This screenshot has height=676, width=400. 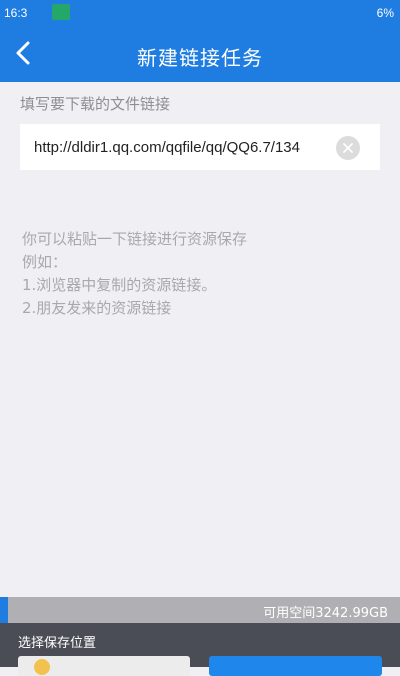 What do you see at coordinates (325, 613) in the screenshot?
I see `available-space-label: 可用空间3242.99GB` at bounding box center [325, 613].